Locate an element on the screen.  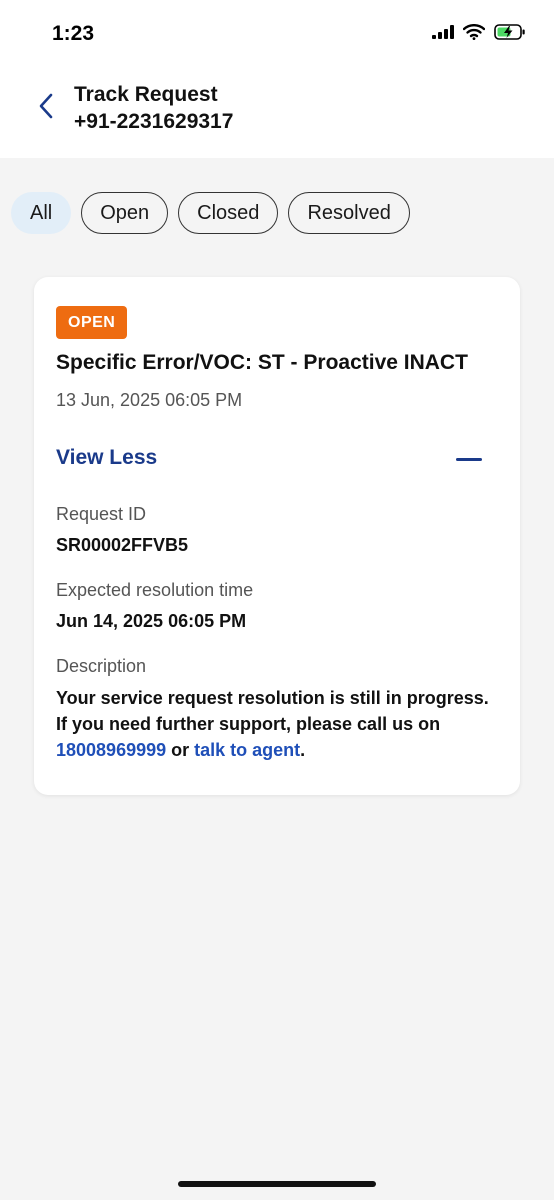
filter-chip-open: Open is located at coordinates (125, 213).